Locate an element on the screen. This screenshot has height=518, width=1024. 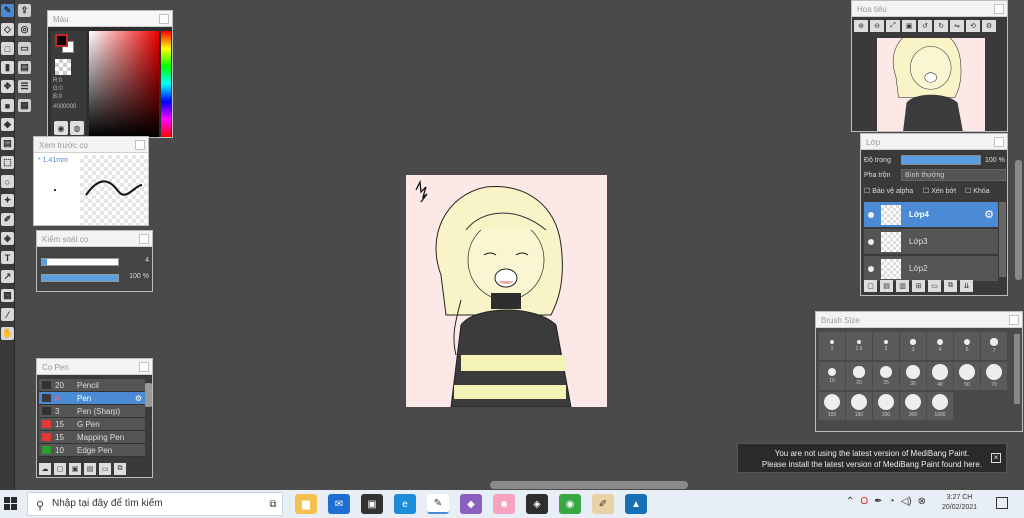
brush-size-option: 20 is located at coordinates (859, 376).